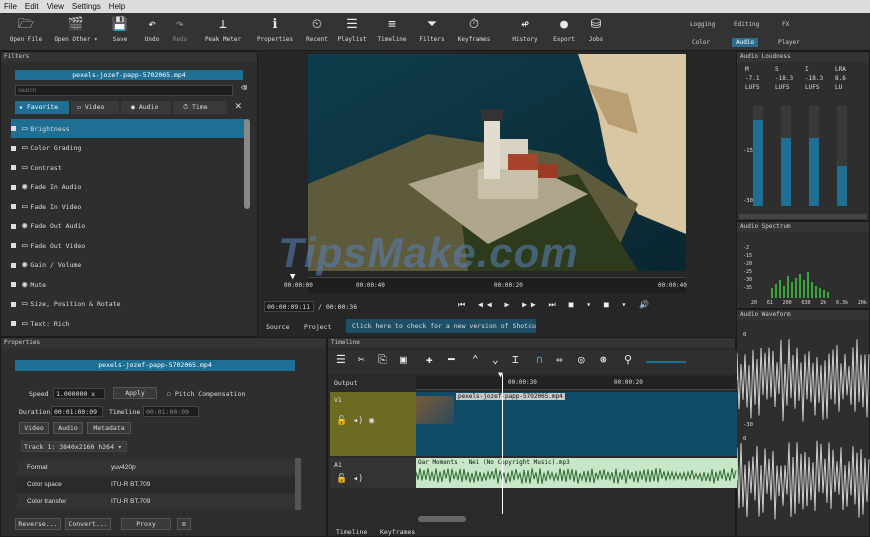 The image size is (870, 537). What do you see at coordinates (244, 88) in the screenshot?
I see `clear-search-icon: ⌫` at bounding box center [244, 88].